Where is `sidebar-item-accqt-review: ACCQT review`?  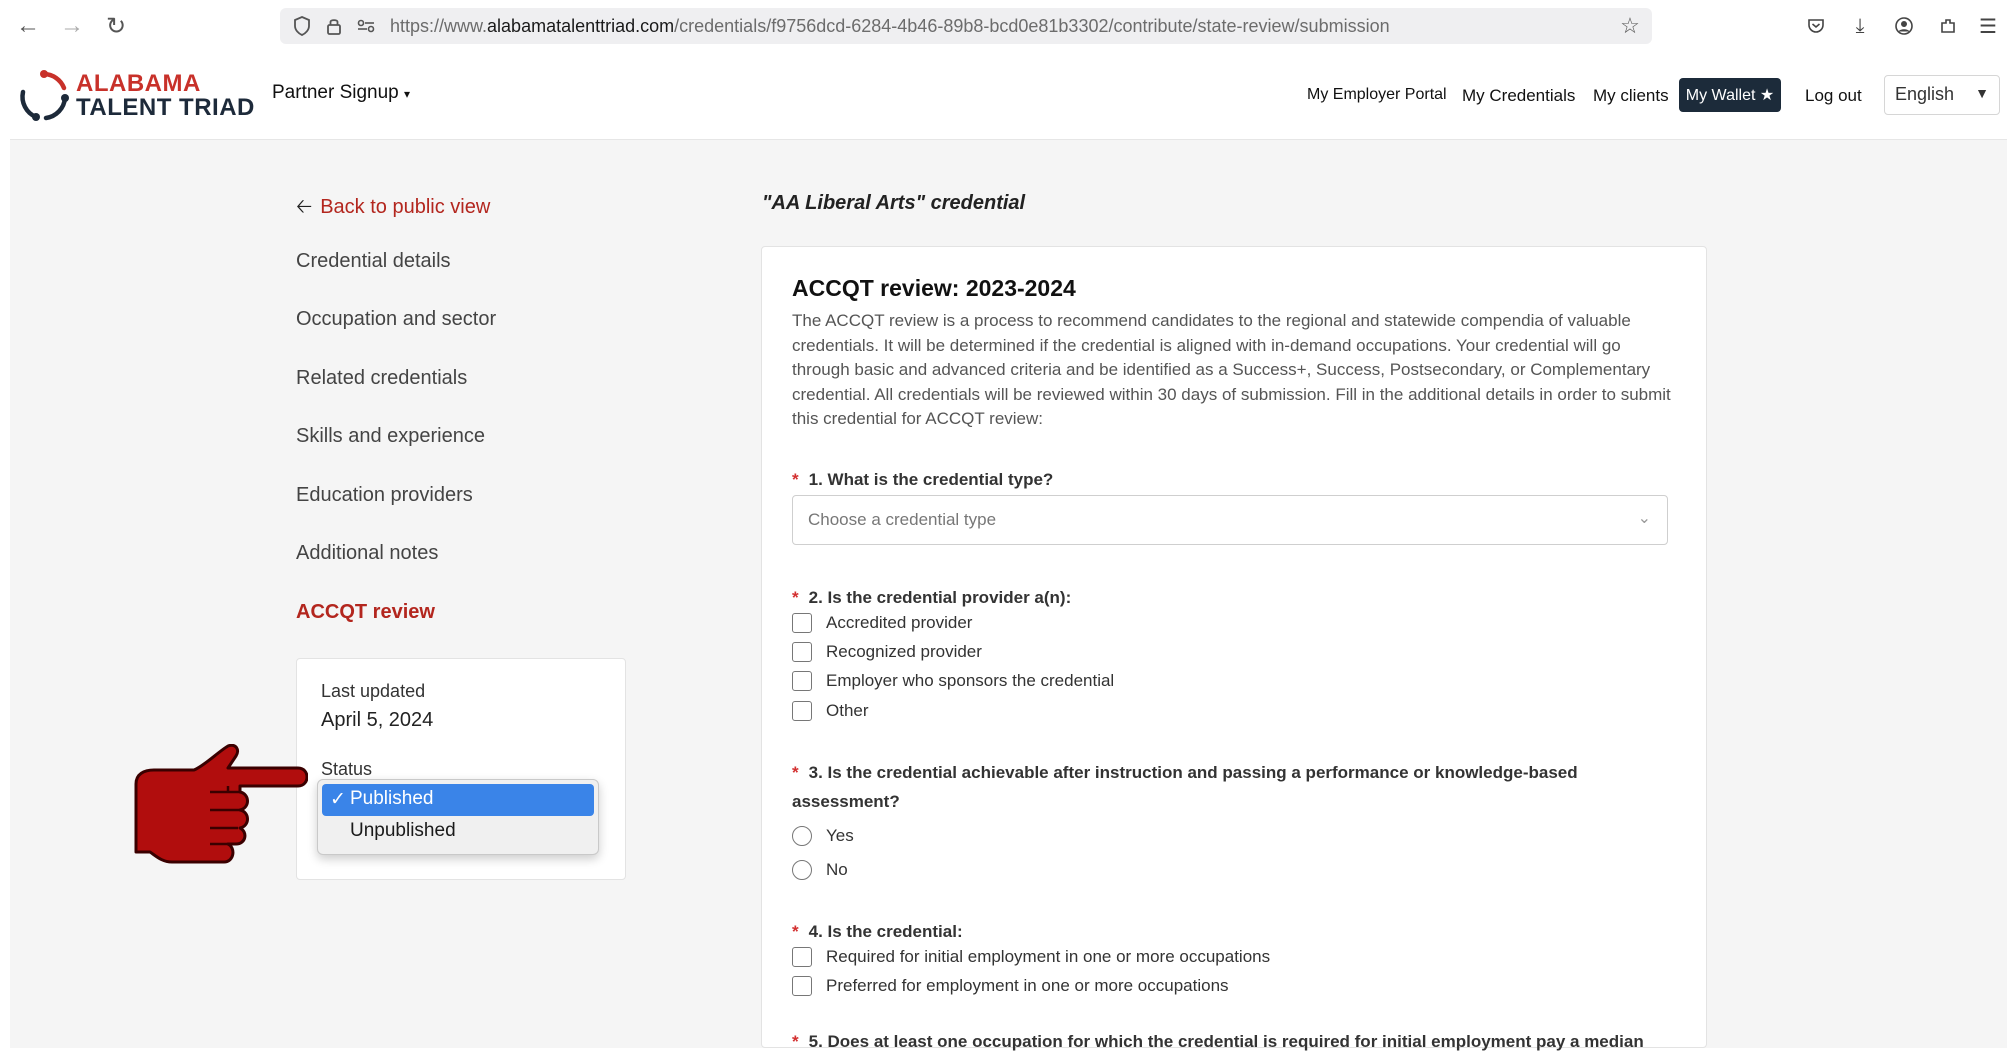
sidebar-item-accqt-review: ACCQT review is located at coordinates (365, 612).